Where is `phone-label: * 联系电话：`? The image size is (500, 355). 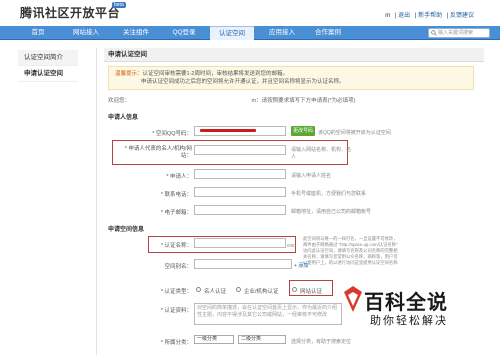 phone-label: * 联系电话： is located at coordinates (176, 195).